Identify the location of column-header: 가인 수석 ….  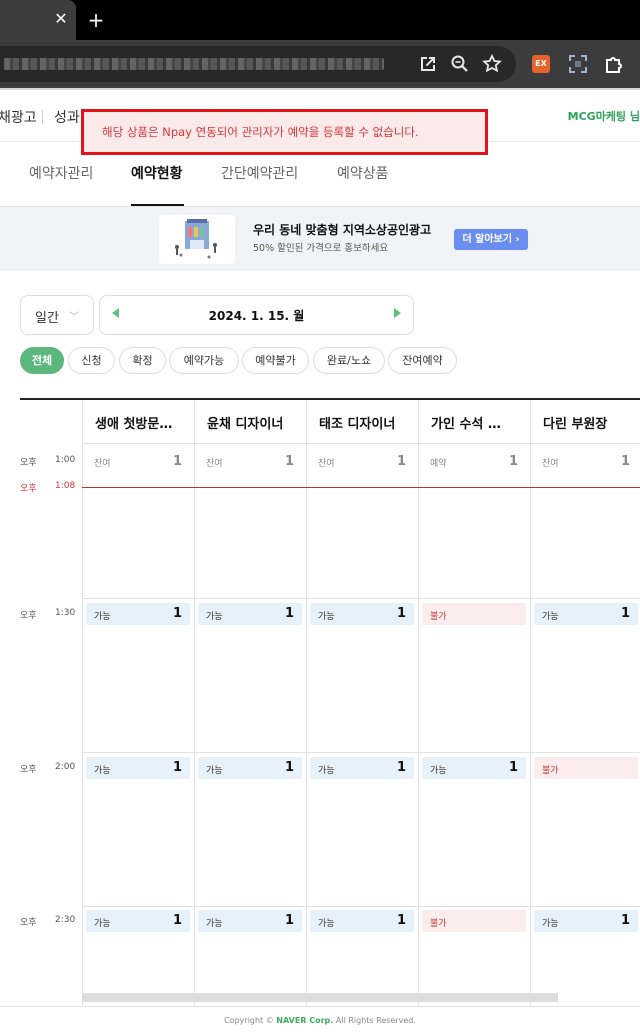
(474, 422).